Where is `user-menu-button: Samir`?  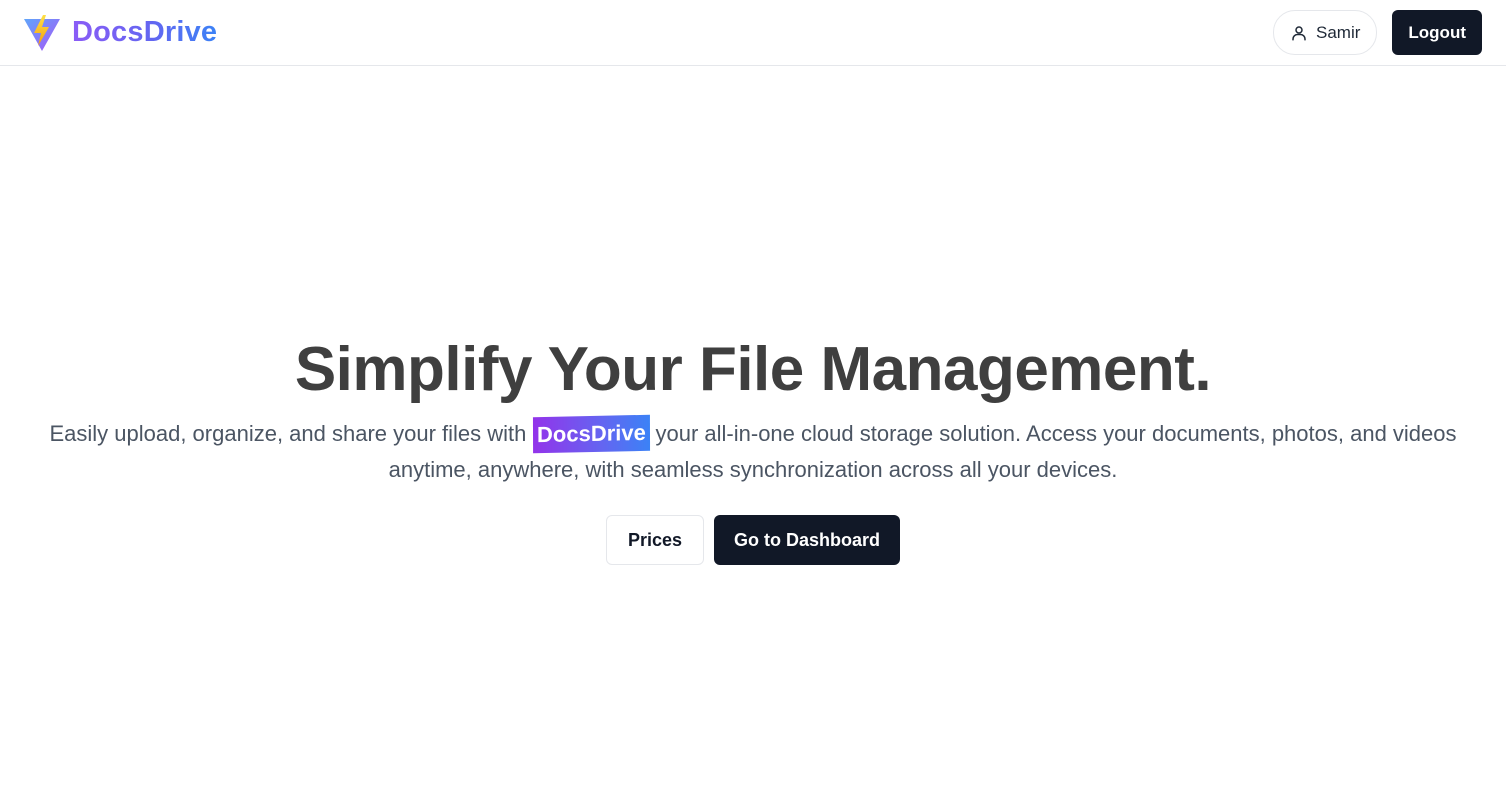
user-menu-button: Samir is located at coordinates (1325, 32).